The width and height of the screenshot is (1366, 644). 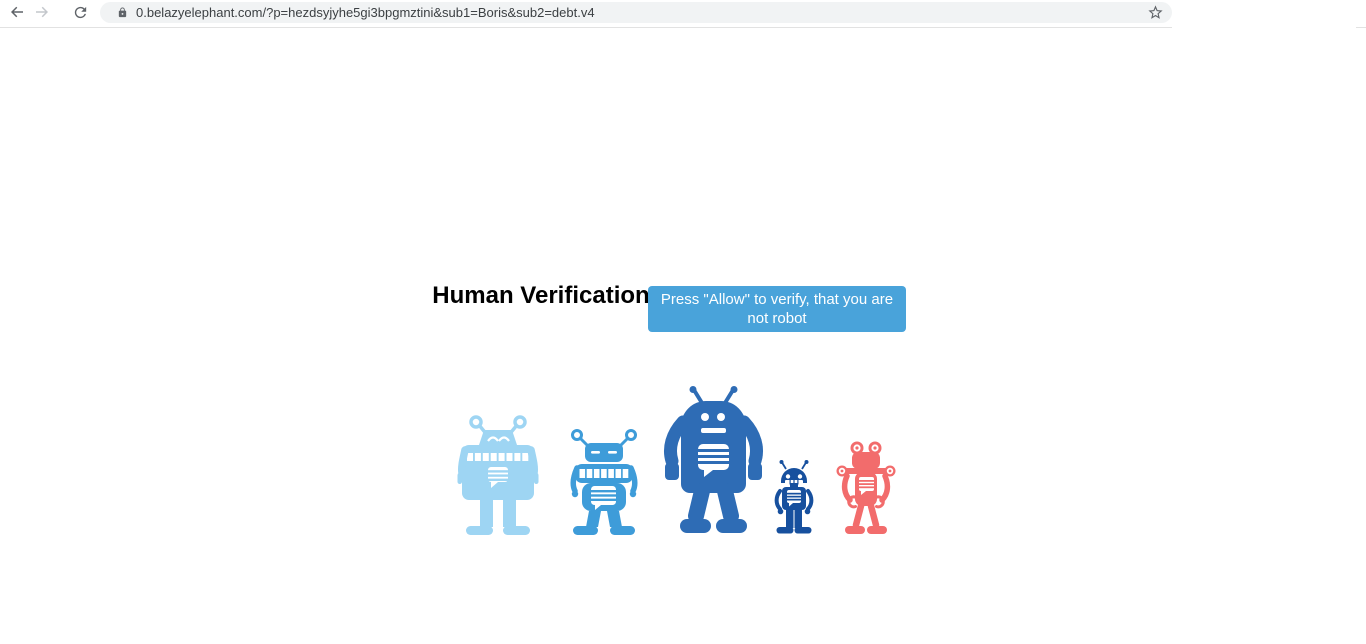 I want to click on large-blue-robot-image, so click(x=713, y=459).